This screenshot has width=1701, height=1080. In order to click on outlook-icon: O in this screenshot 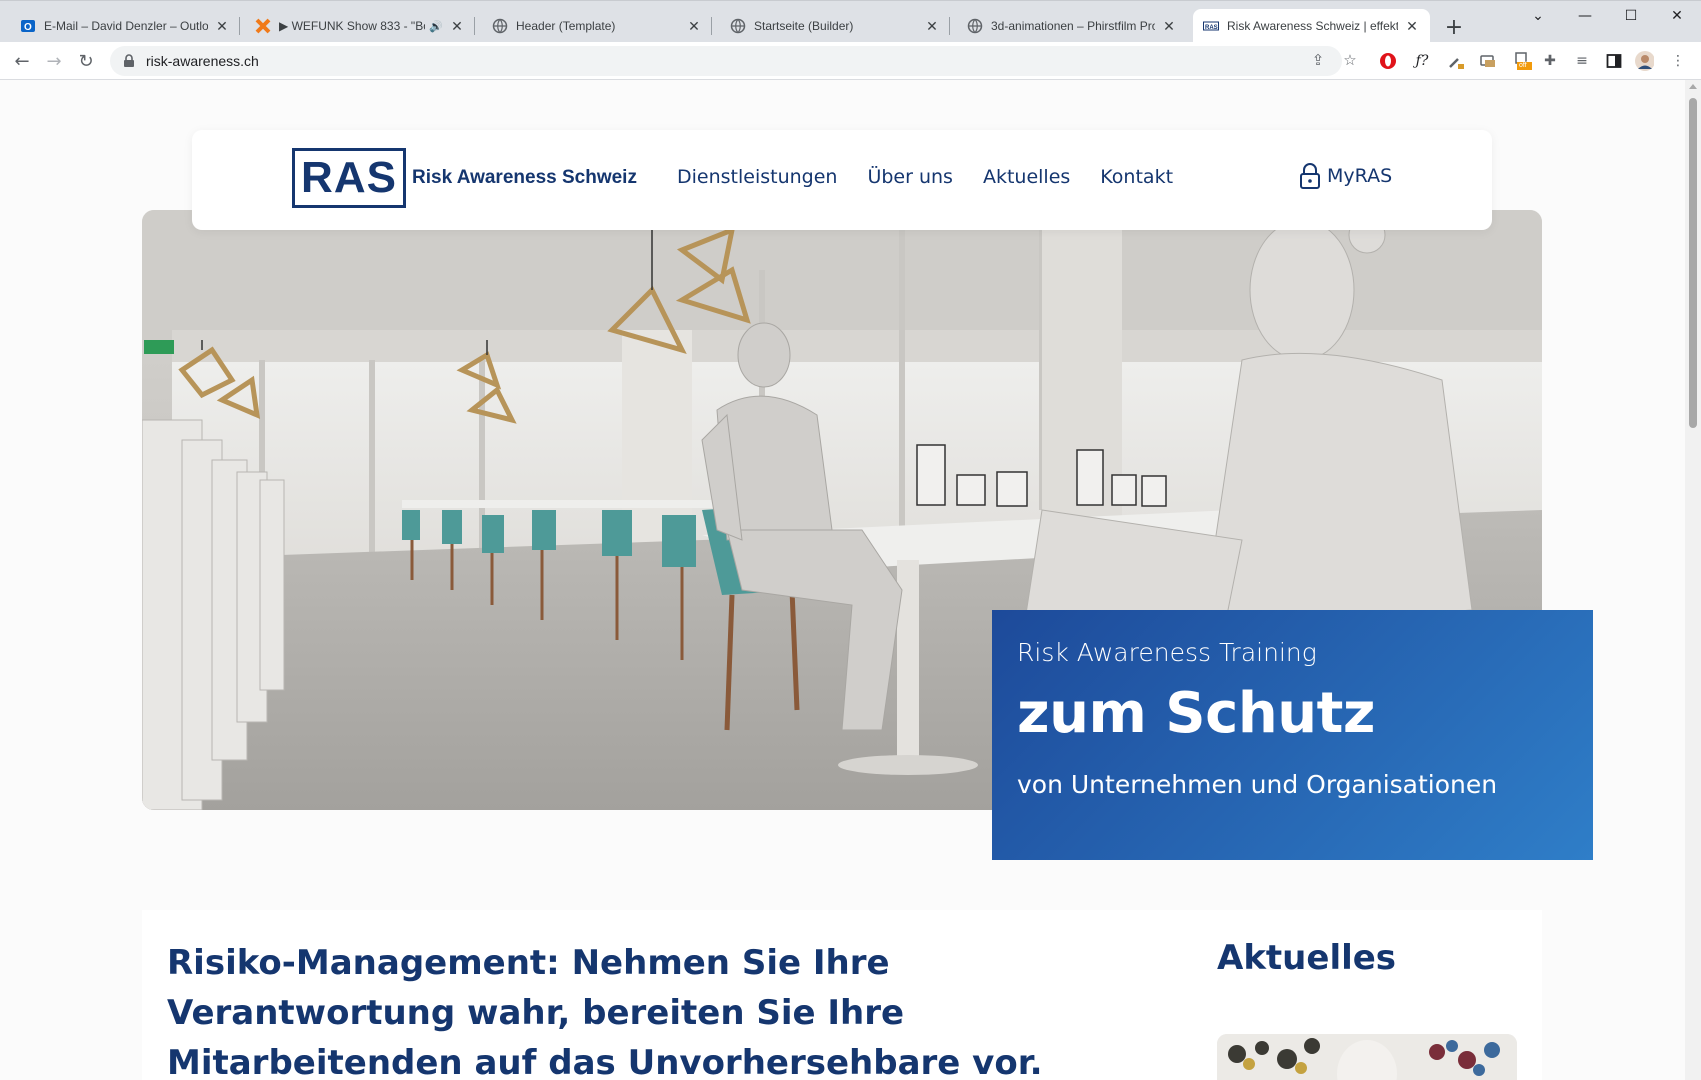, I will do `click(28, 26)`.